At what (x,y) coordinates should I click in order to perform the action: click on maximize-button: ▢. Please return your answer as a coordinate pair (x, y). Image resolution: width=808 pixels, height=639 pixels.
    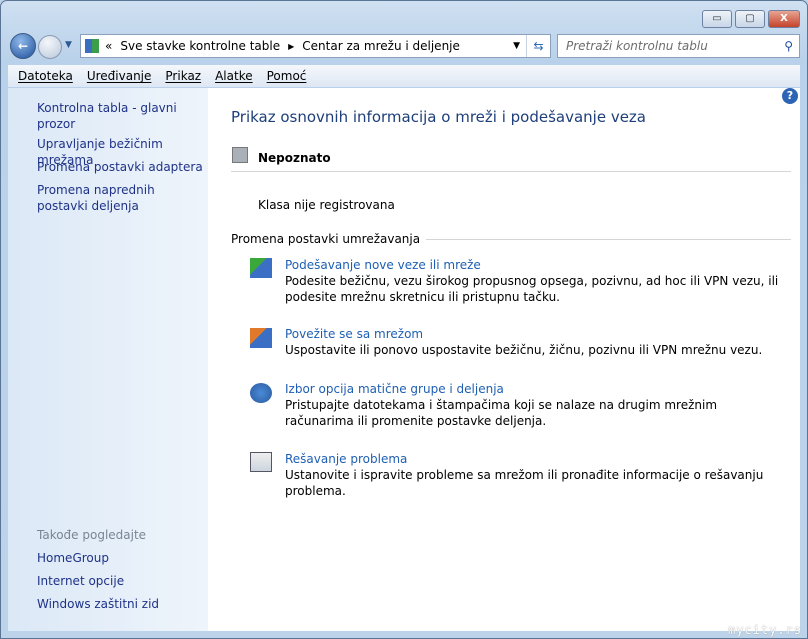
    Looking at the image, I should click on (750, 19).